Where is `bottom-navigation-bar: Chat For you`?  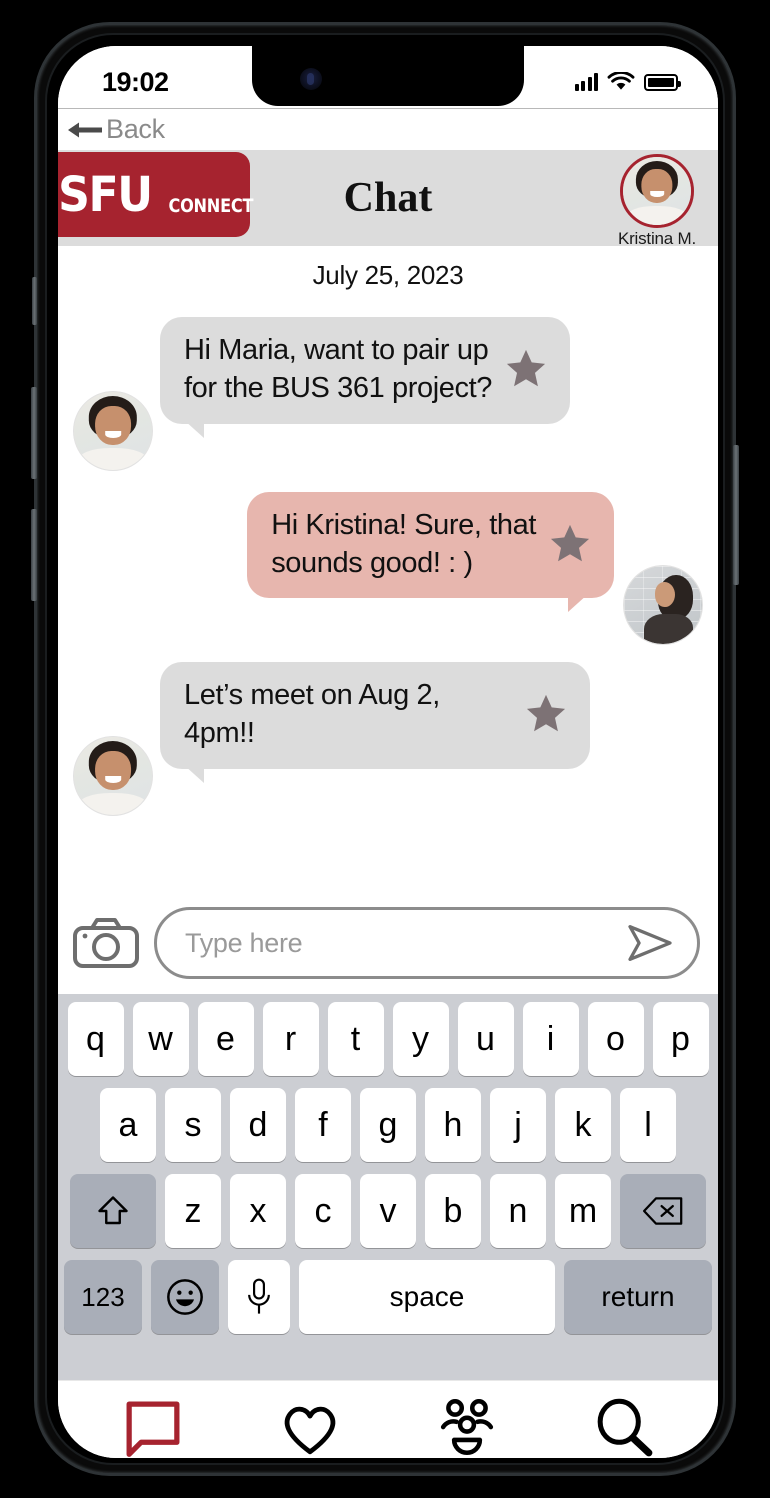 bottom-navigation-bar: Chat For you is located at coordinates (388, 1419).